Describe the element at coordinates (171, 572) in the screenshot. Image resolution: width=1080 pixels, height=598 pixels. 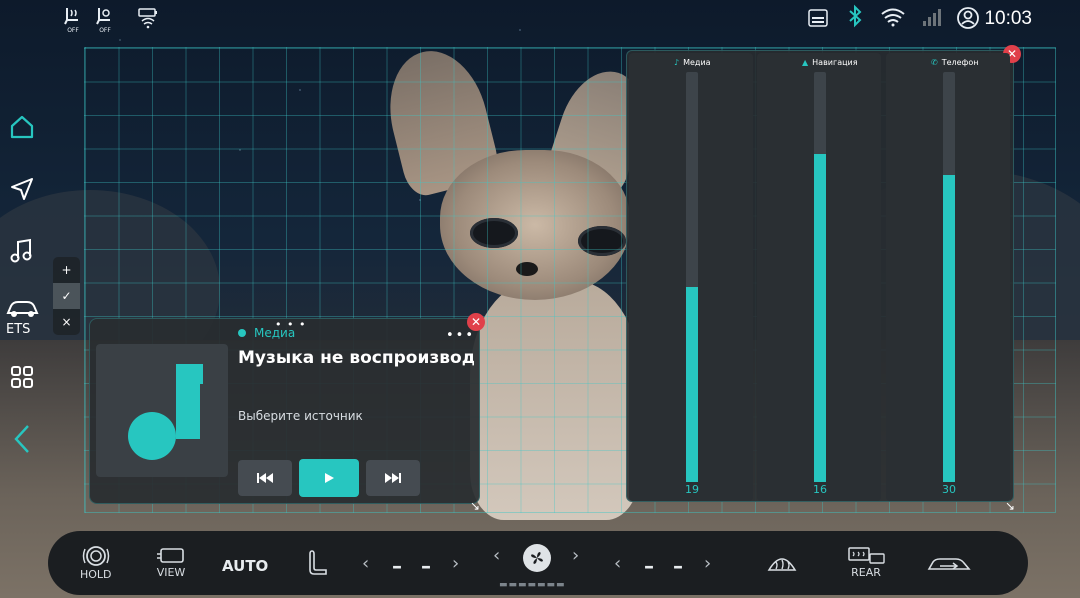
I see `view-label: VIEW` at that location.